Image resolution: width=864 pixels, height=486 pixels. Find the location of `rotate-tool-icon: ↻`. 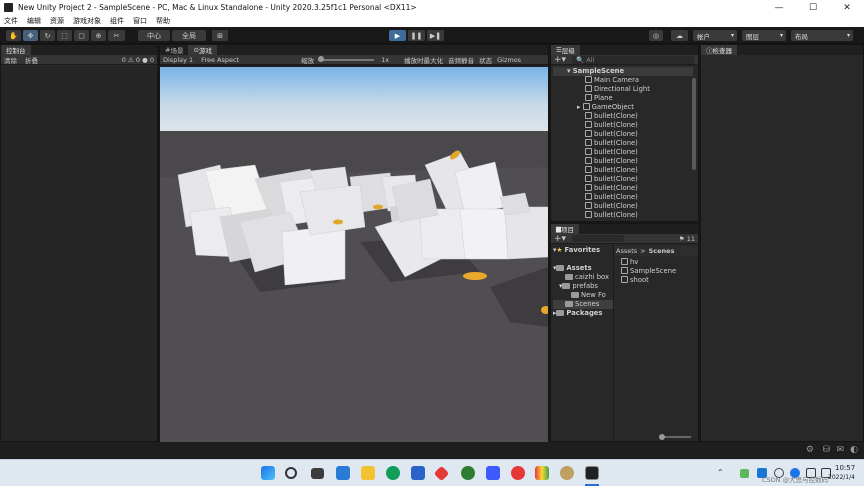

rotate-tool-icon: ↻ is located at coordinates (47, 35).